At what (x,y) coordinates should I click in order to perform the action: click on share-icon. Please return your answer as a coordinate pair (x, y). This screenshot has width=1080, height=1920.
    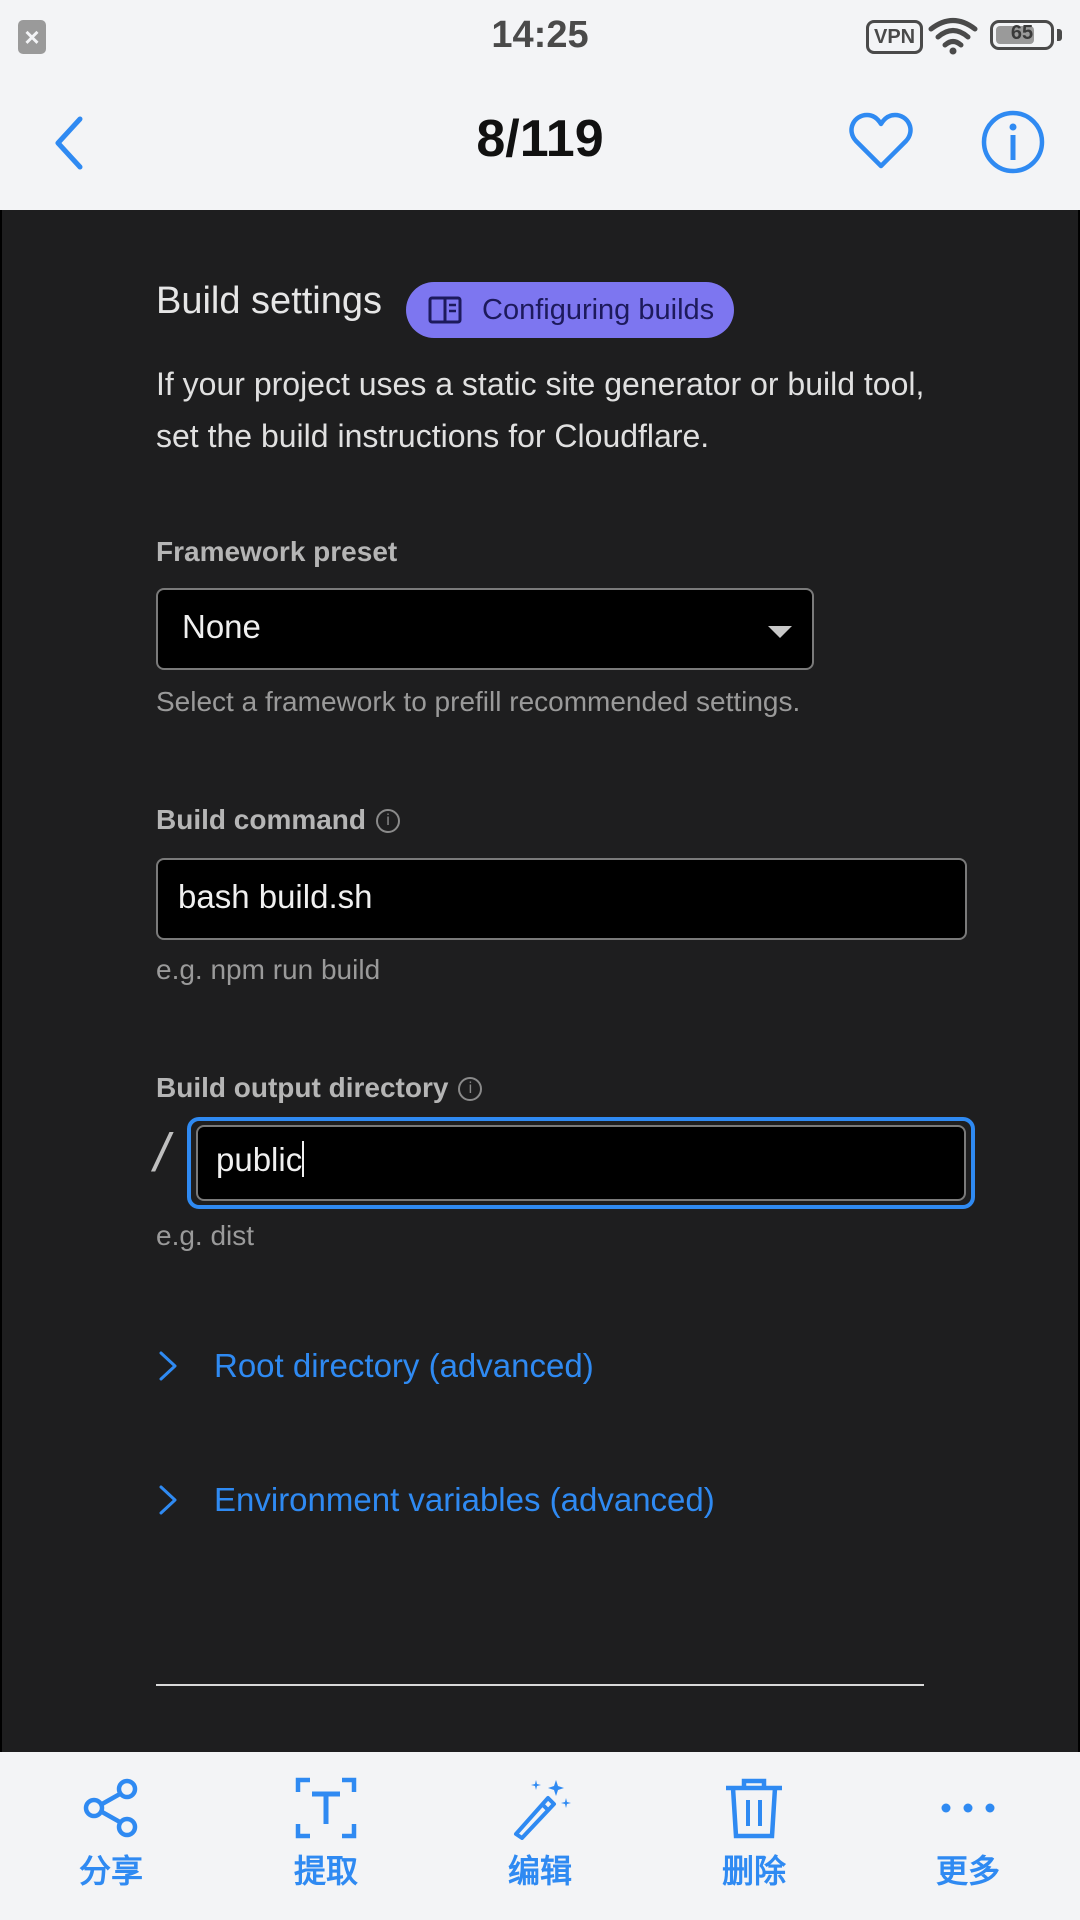
    Looking at the image, I should click on (110, 1808).